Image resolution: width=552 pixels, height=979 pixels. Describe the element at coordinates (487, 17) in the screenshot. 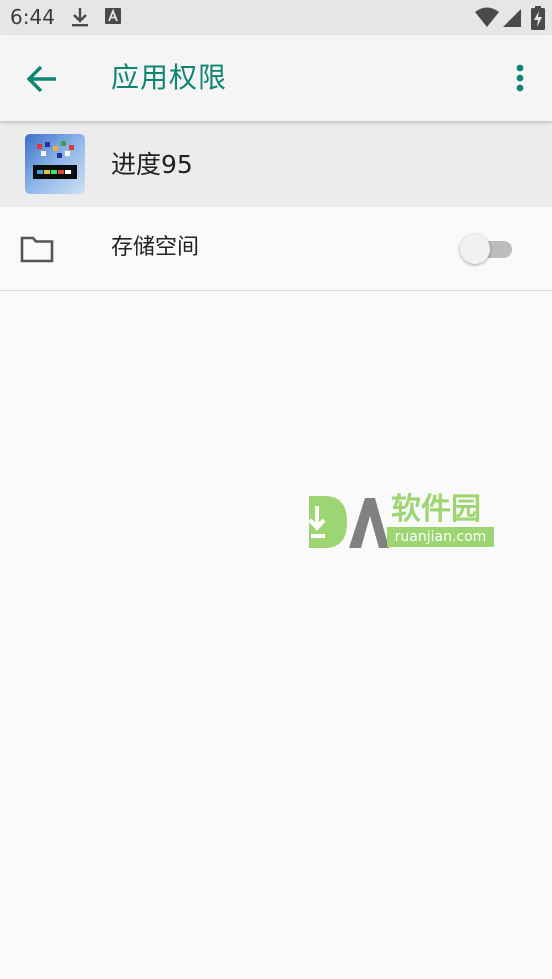

I see `wifi-icon` at that location.